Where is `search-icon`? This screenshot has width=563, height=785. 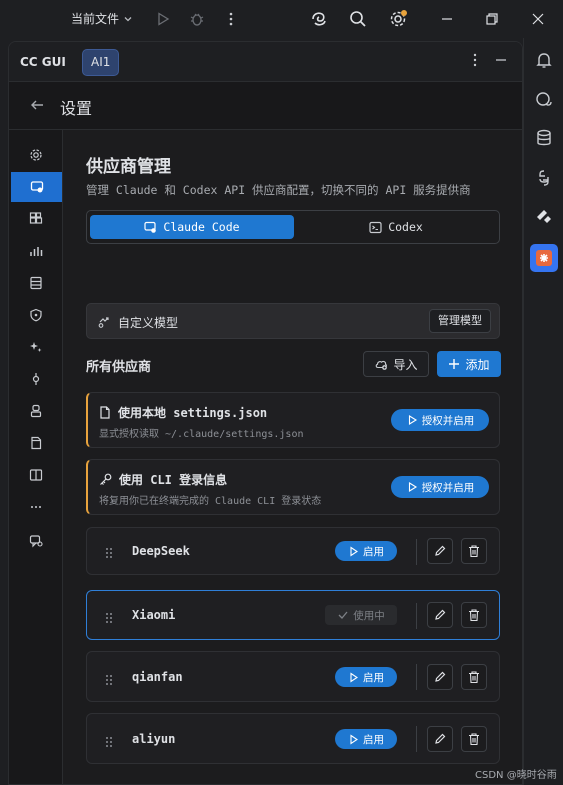
search-icon is located at coordinates (358, 19).